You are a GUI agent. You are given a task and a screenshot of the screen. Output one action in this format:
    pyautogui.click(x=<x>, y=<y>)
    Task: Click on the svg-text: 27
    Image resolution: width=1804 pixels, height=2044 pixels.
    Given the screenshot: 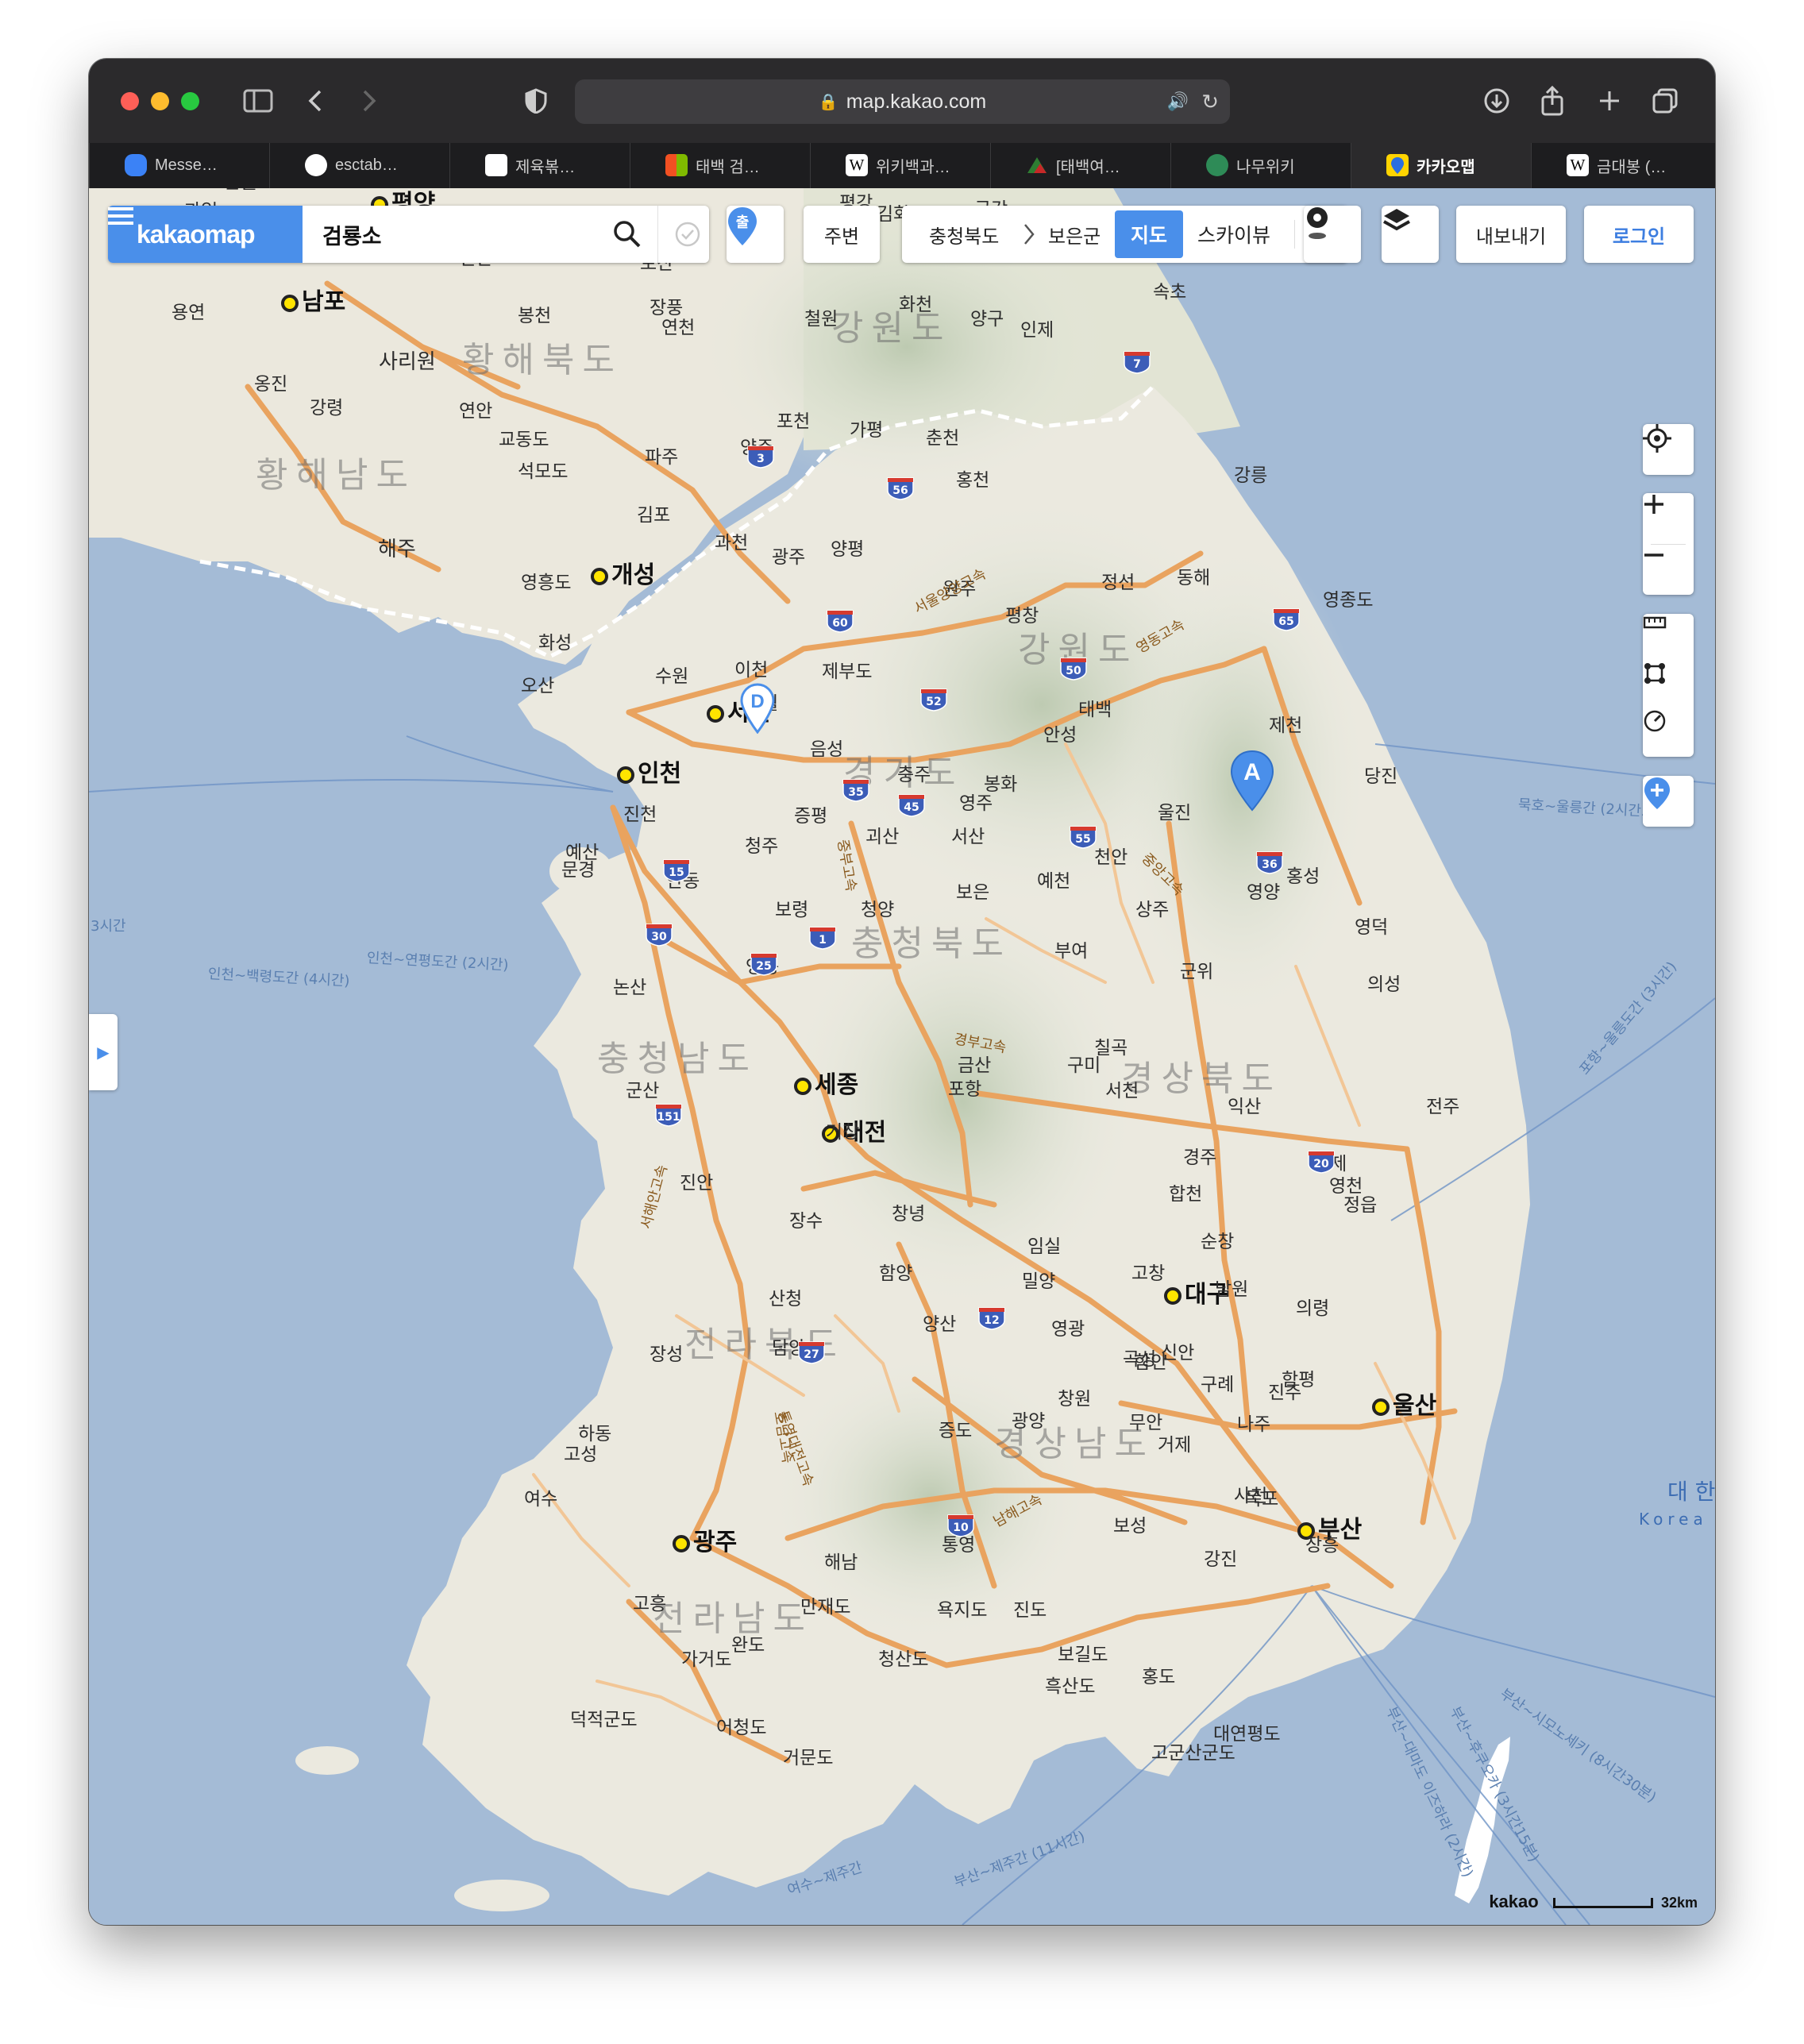 What is the action you would take?
    pyautogui.click(x=812, y=1354)
    